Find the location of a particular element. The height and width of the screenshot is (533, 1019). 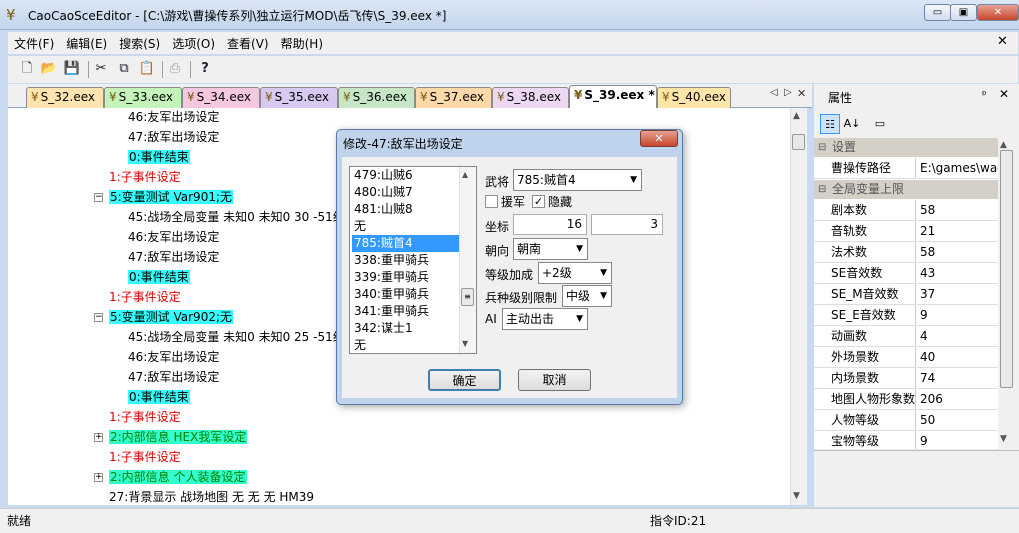

list-item: 480:山贼7 is located at coordinates (406, 192).